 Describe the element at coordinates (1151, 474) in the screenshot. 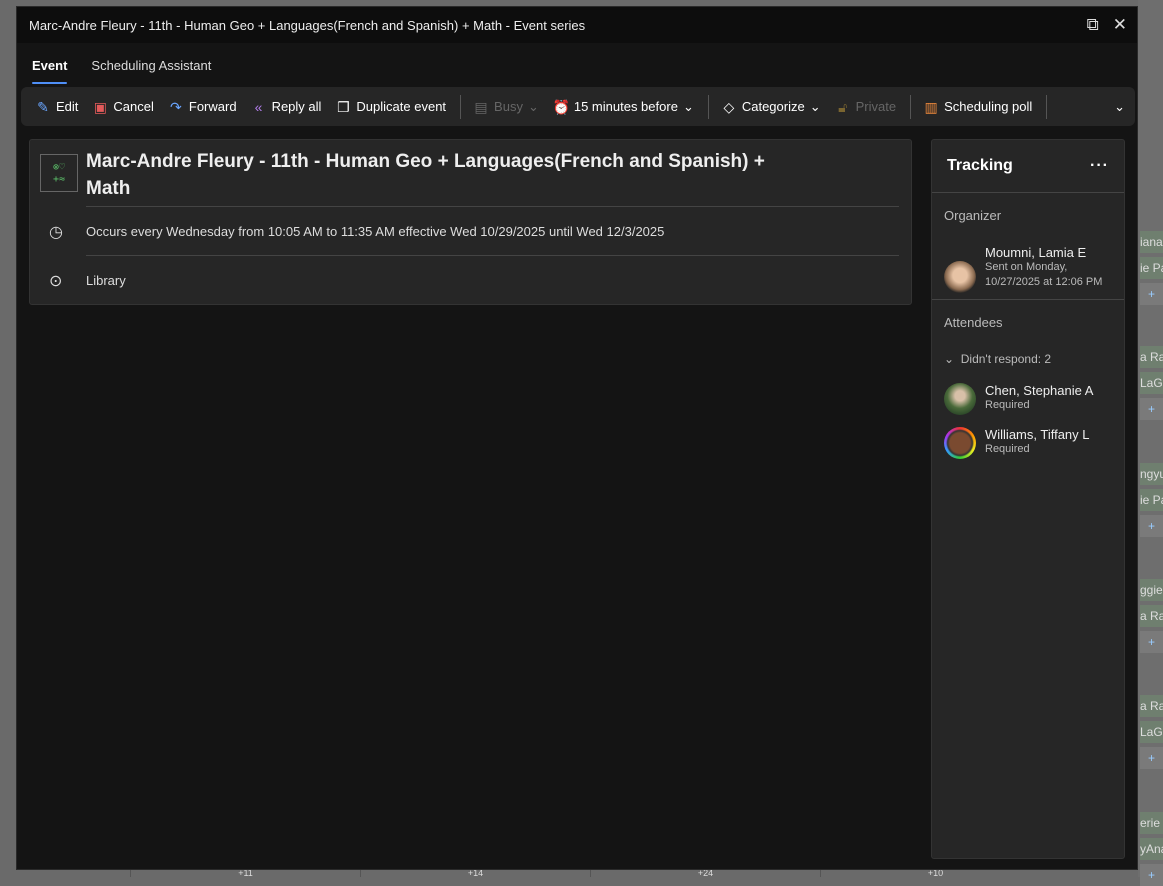

I see `bg-event-chip: ngyu` at that location.